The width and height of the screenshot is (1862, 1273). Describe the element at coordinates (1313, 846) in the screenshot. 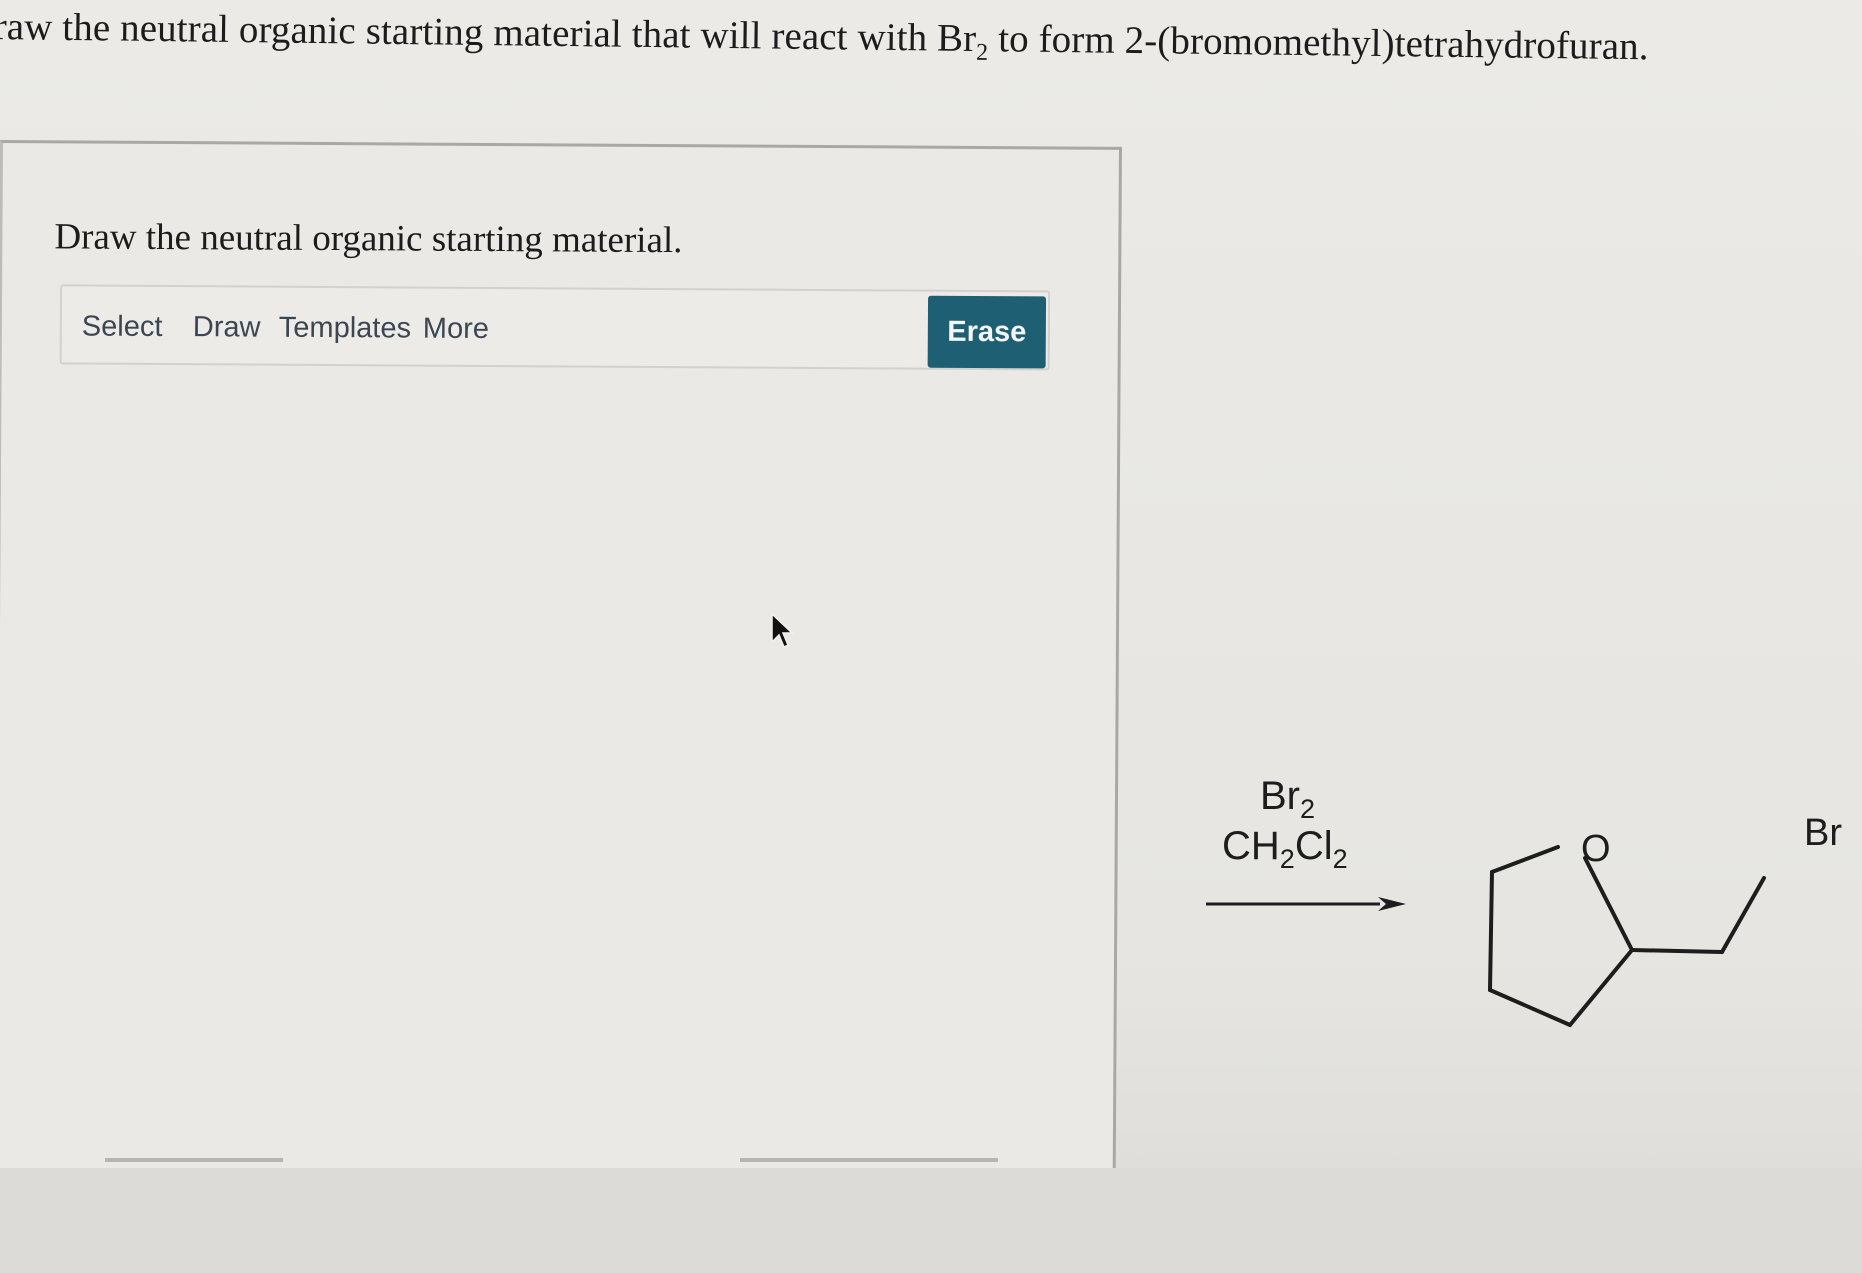

I see `solvent-cl: Cl` at that location.